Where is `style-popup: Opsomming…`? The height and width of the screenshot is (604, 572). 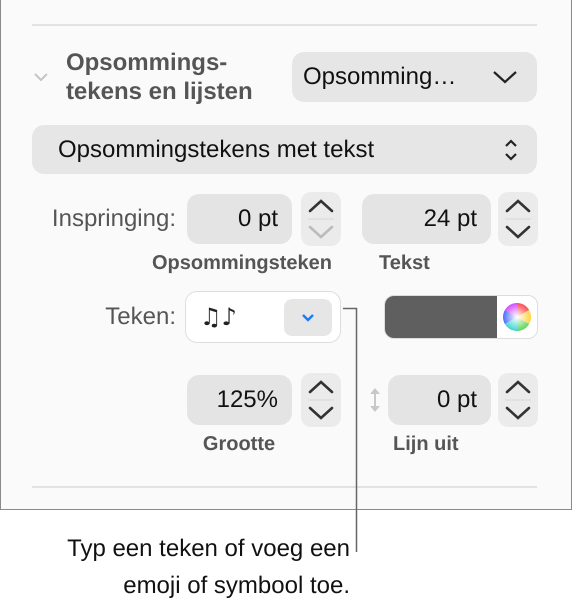
style-popup: Opsomming… is located at coordinates (414, 77).